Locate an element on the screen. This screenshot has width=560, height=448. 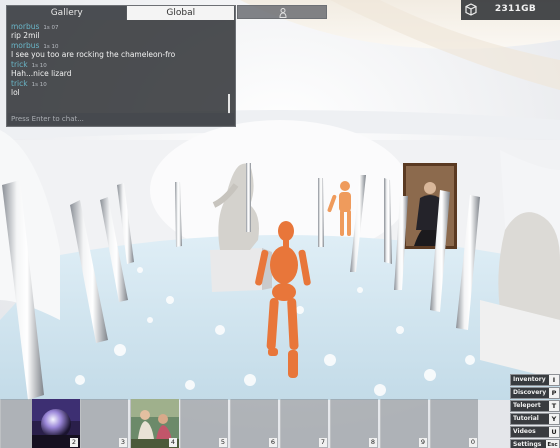
hotbar: 1 2 3 4 is located at coordinates (280, 423).